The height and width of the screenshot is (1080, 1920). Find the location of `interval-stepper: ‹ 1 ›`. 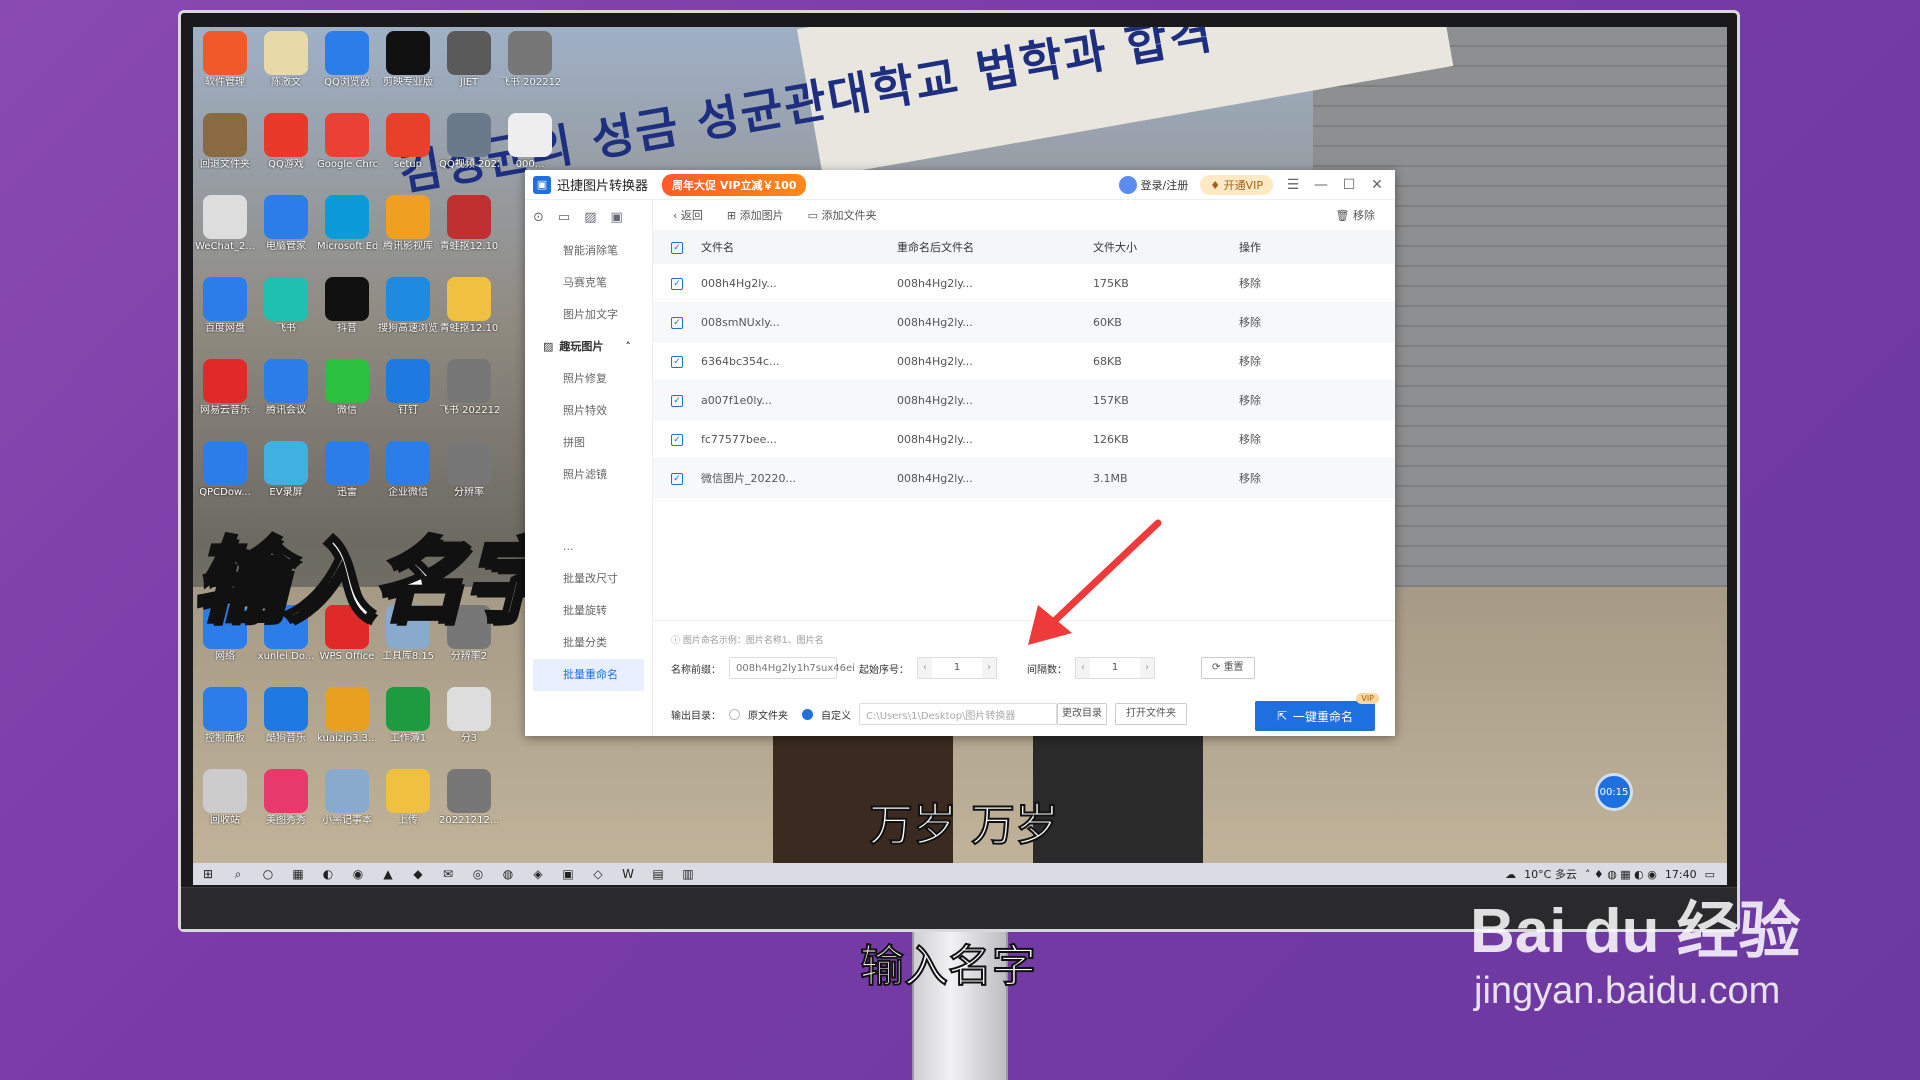

interval-stepper: ‹ 1 › is located at coordinates (1115, 668).